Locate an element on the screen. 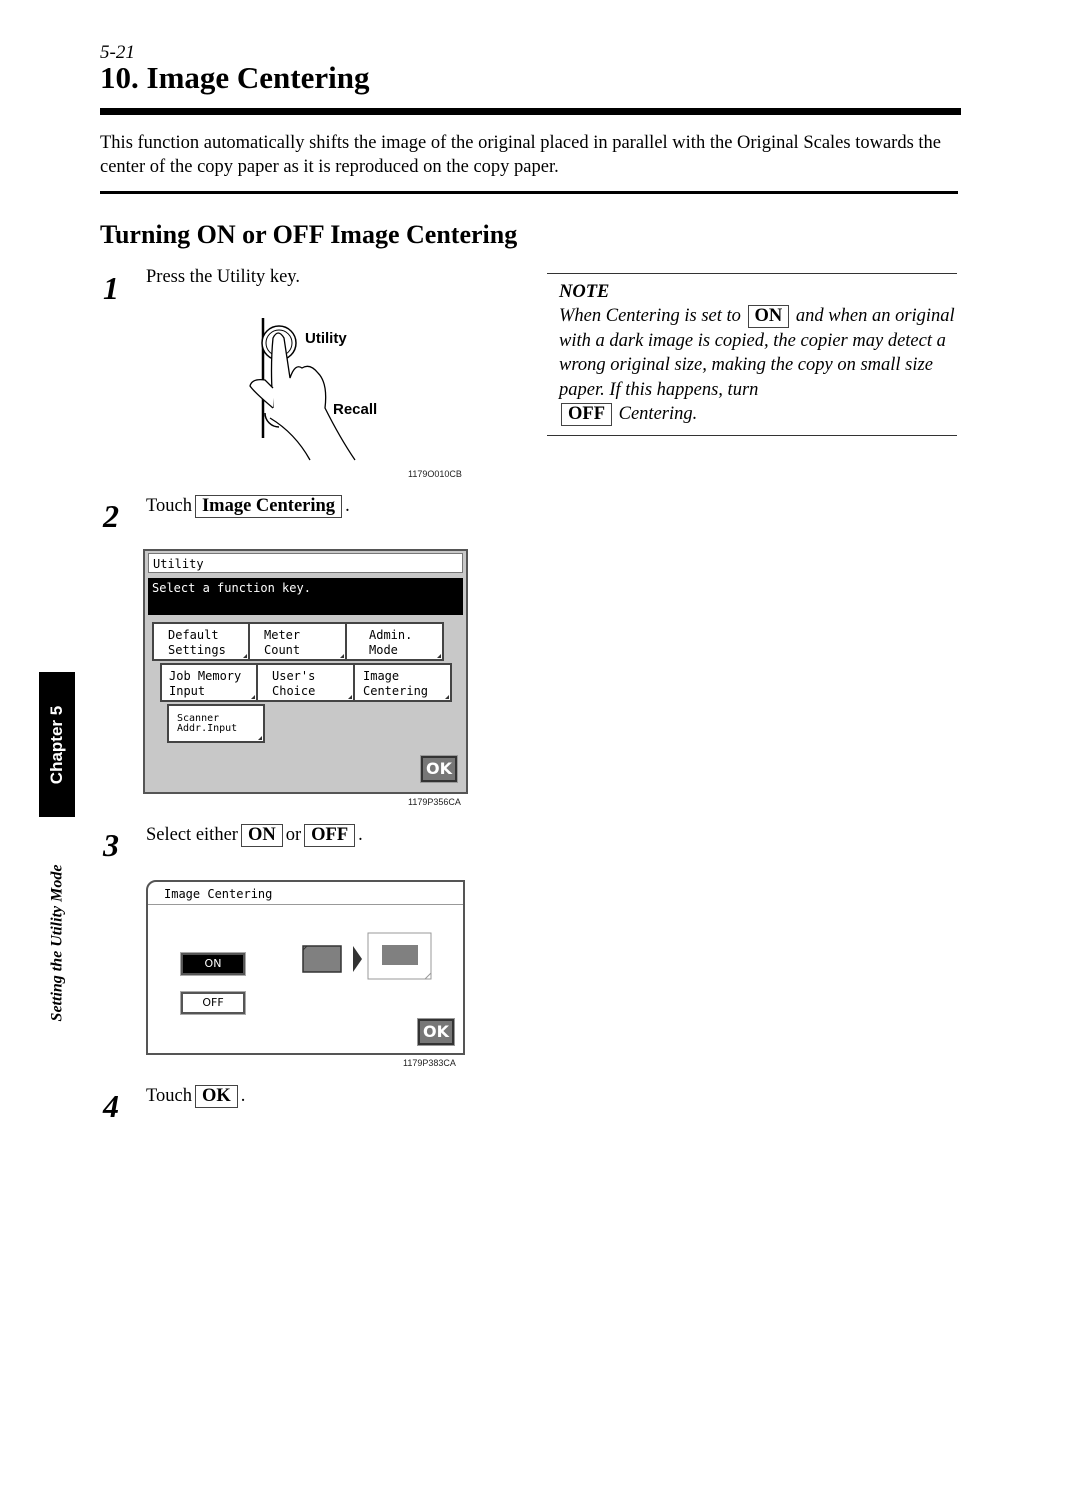 The width and height of the screenshot is (1080, 1485). figure-code: 1179P383CA is located at coordinates (429, 1063).